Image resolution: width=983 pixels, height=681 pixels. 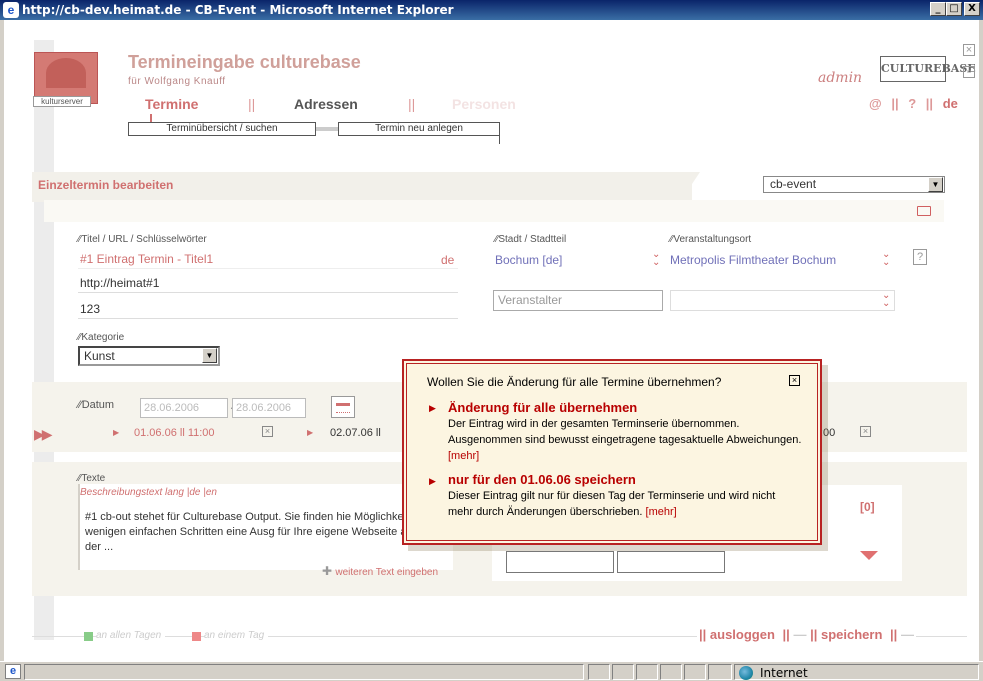 I want to click on title-field: #1 Eintrag Termin - Titel1, so click(x=268, y=259).